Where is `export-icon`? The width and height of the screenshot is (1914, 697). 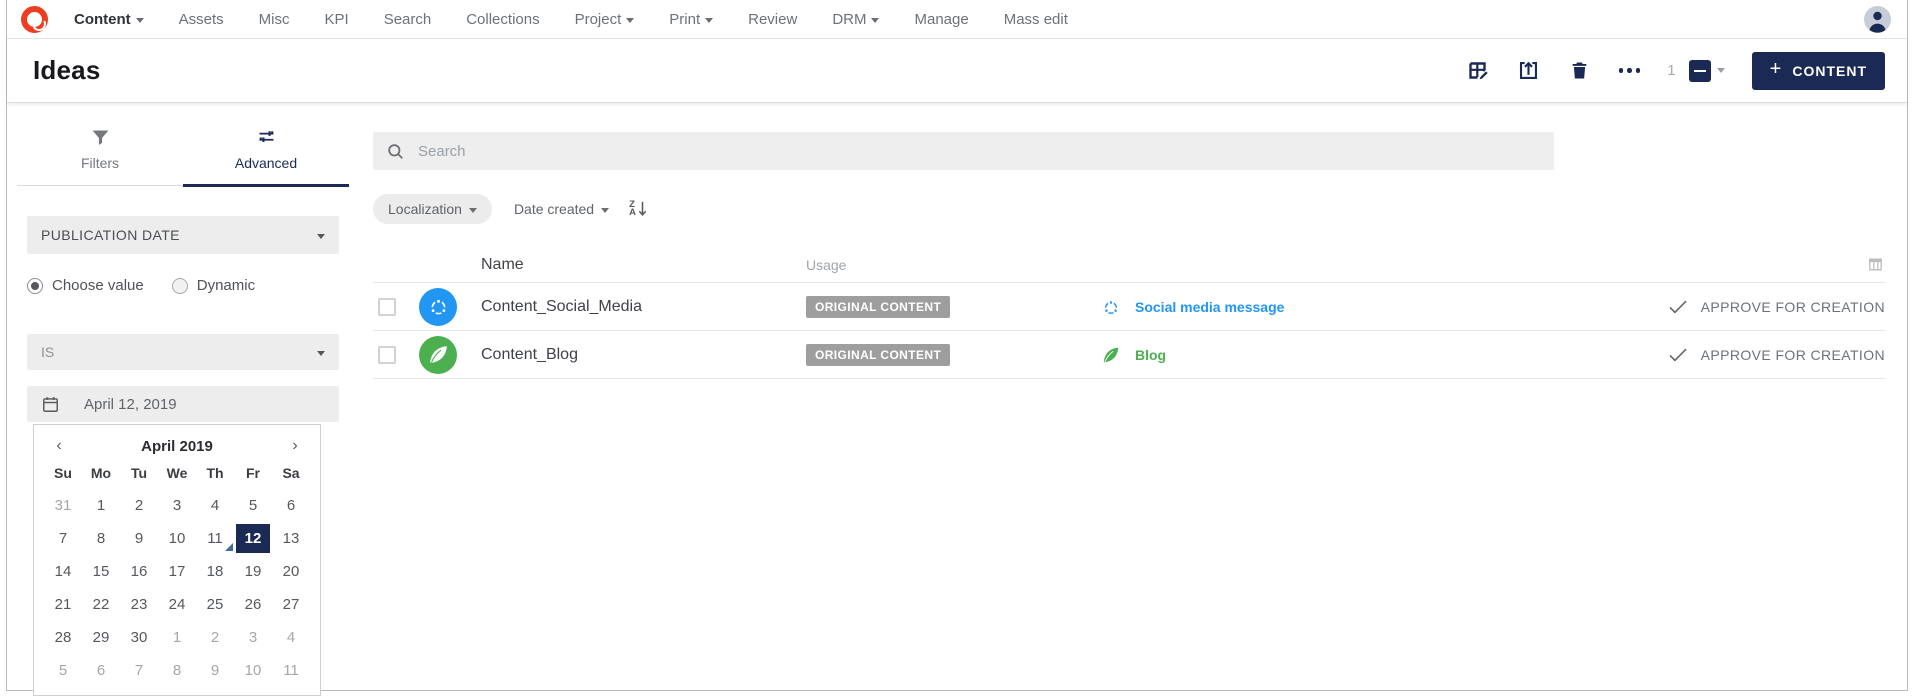
export-icon is located at coordinates (1529, 71).